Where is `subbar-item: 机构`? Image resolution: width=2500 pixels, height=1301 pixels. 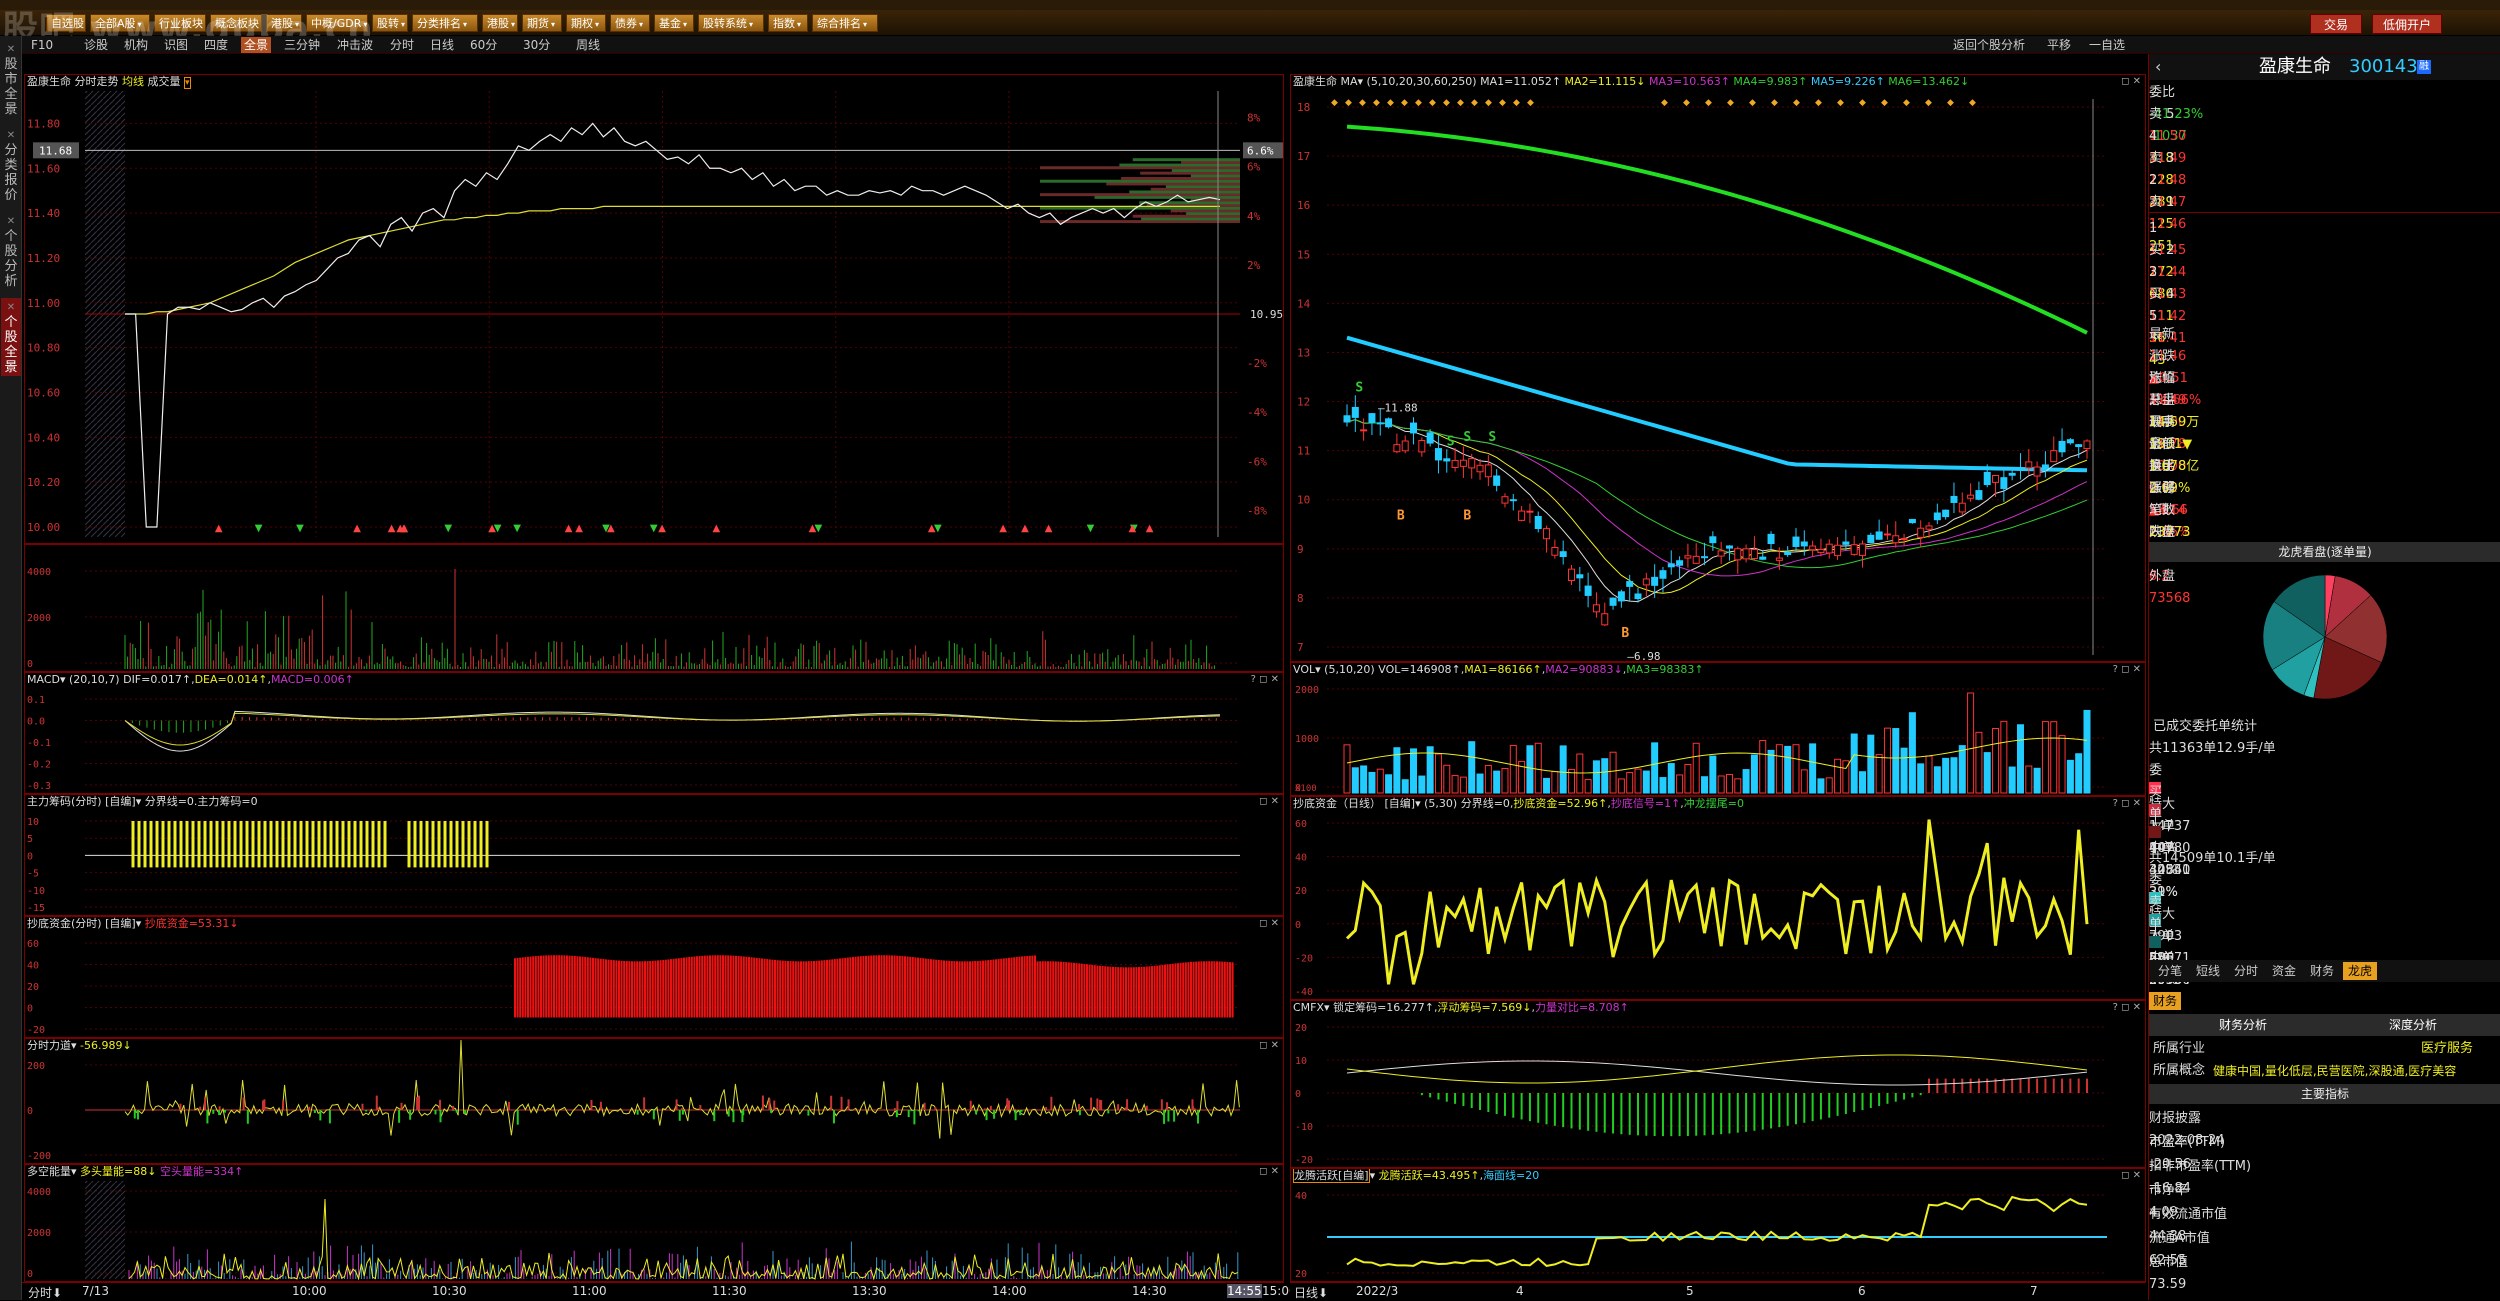
subbar-item: 机构 is located at coordinates (136, 45).